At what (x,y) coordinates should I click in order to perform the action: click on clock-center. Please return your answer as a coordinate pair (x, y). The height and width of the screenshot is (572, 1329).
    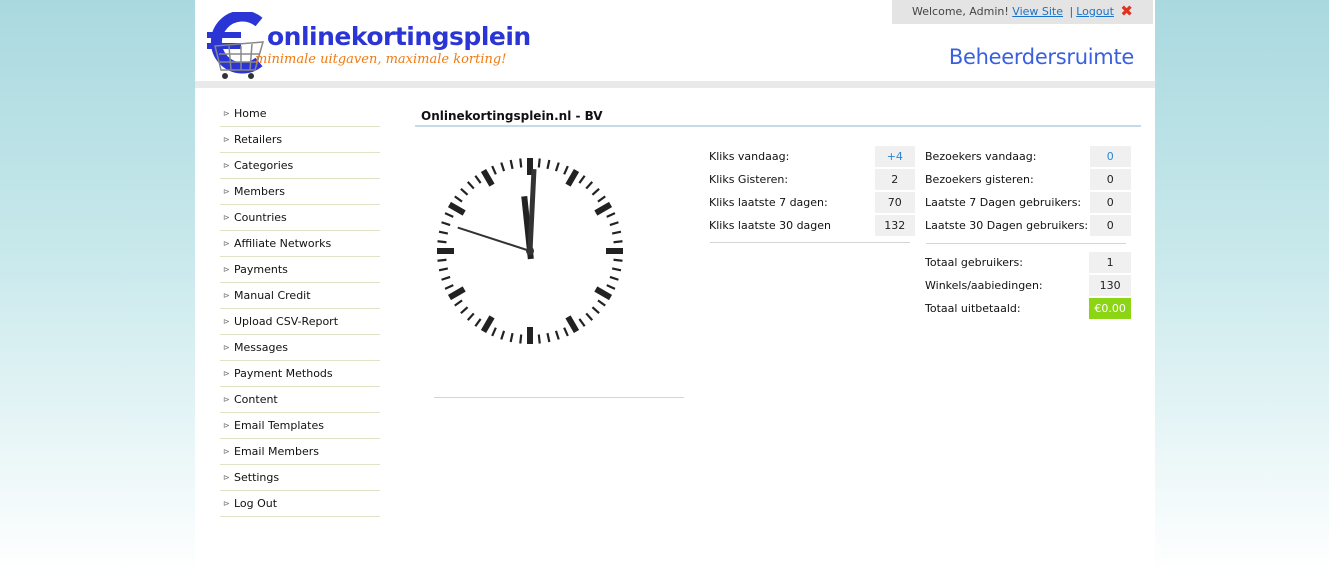
    Looking at the image, I should click on (530, 251).